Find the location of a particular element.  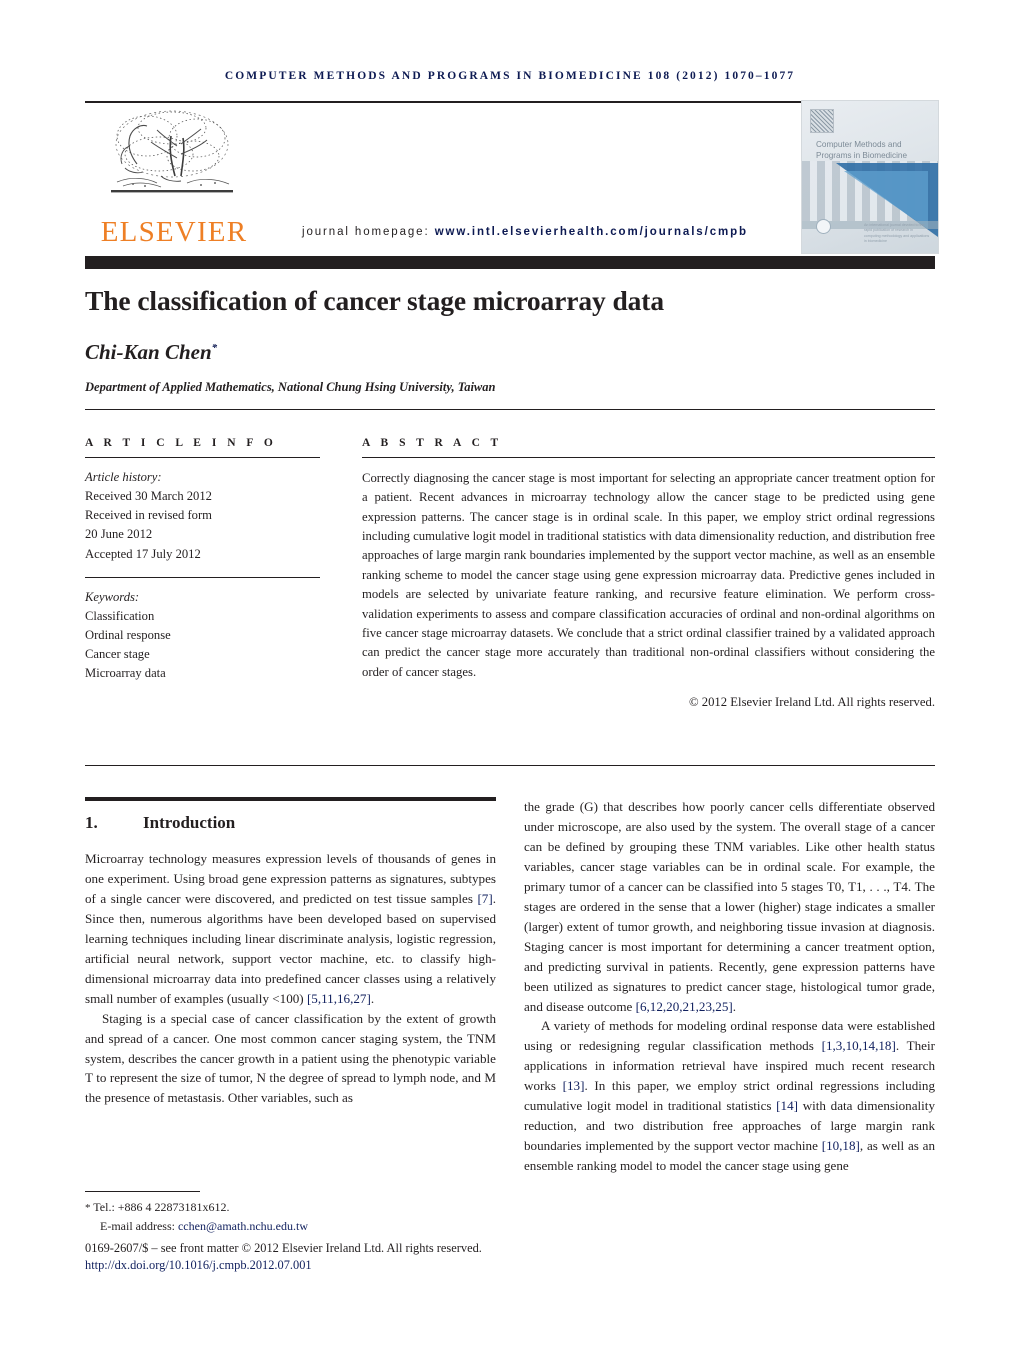

history-item: Received in revised form is located at coordinates (148, 515).